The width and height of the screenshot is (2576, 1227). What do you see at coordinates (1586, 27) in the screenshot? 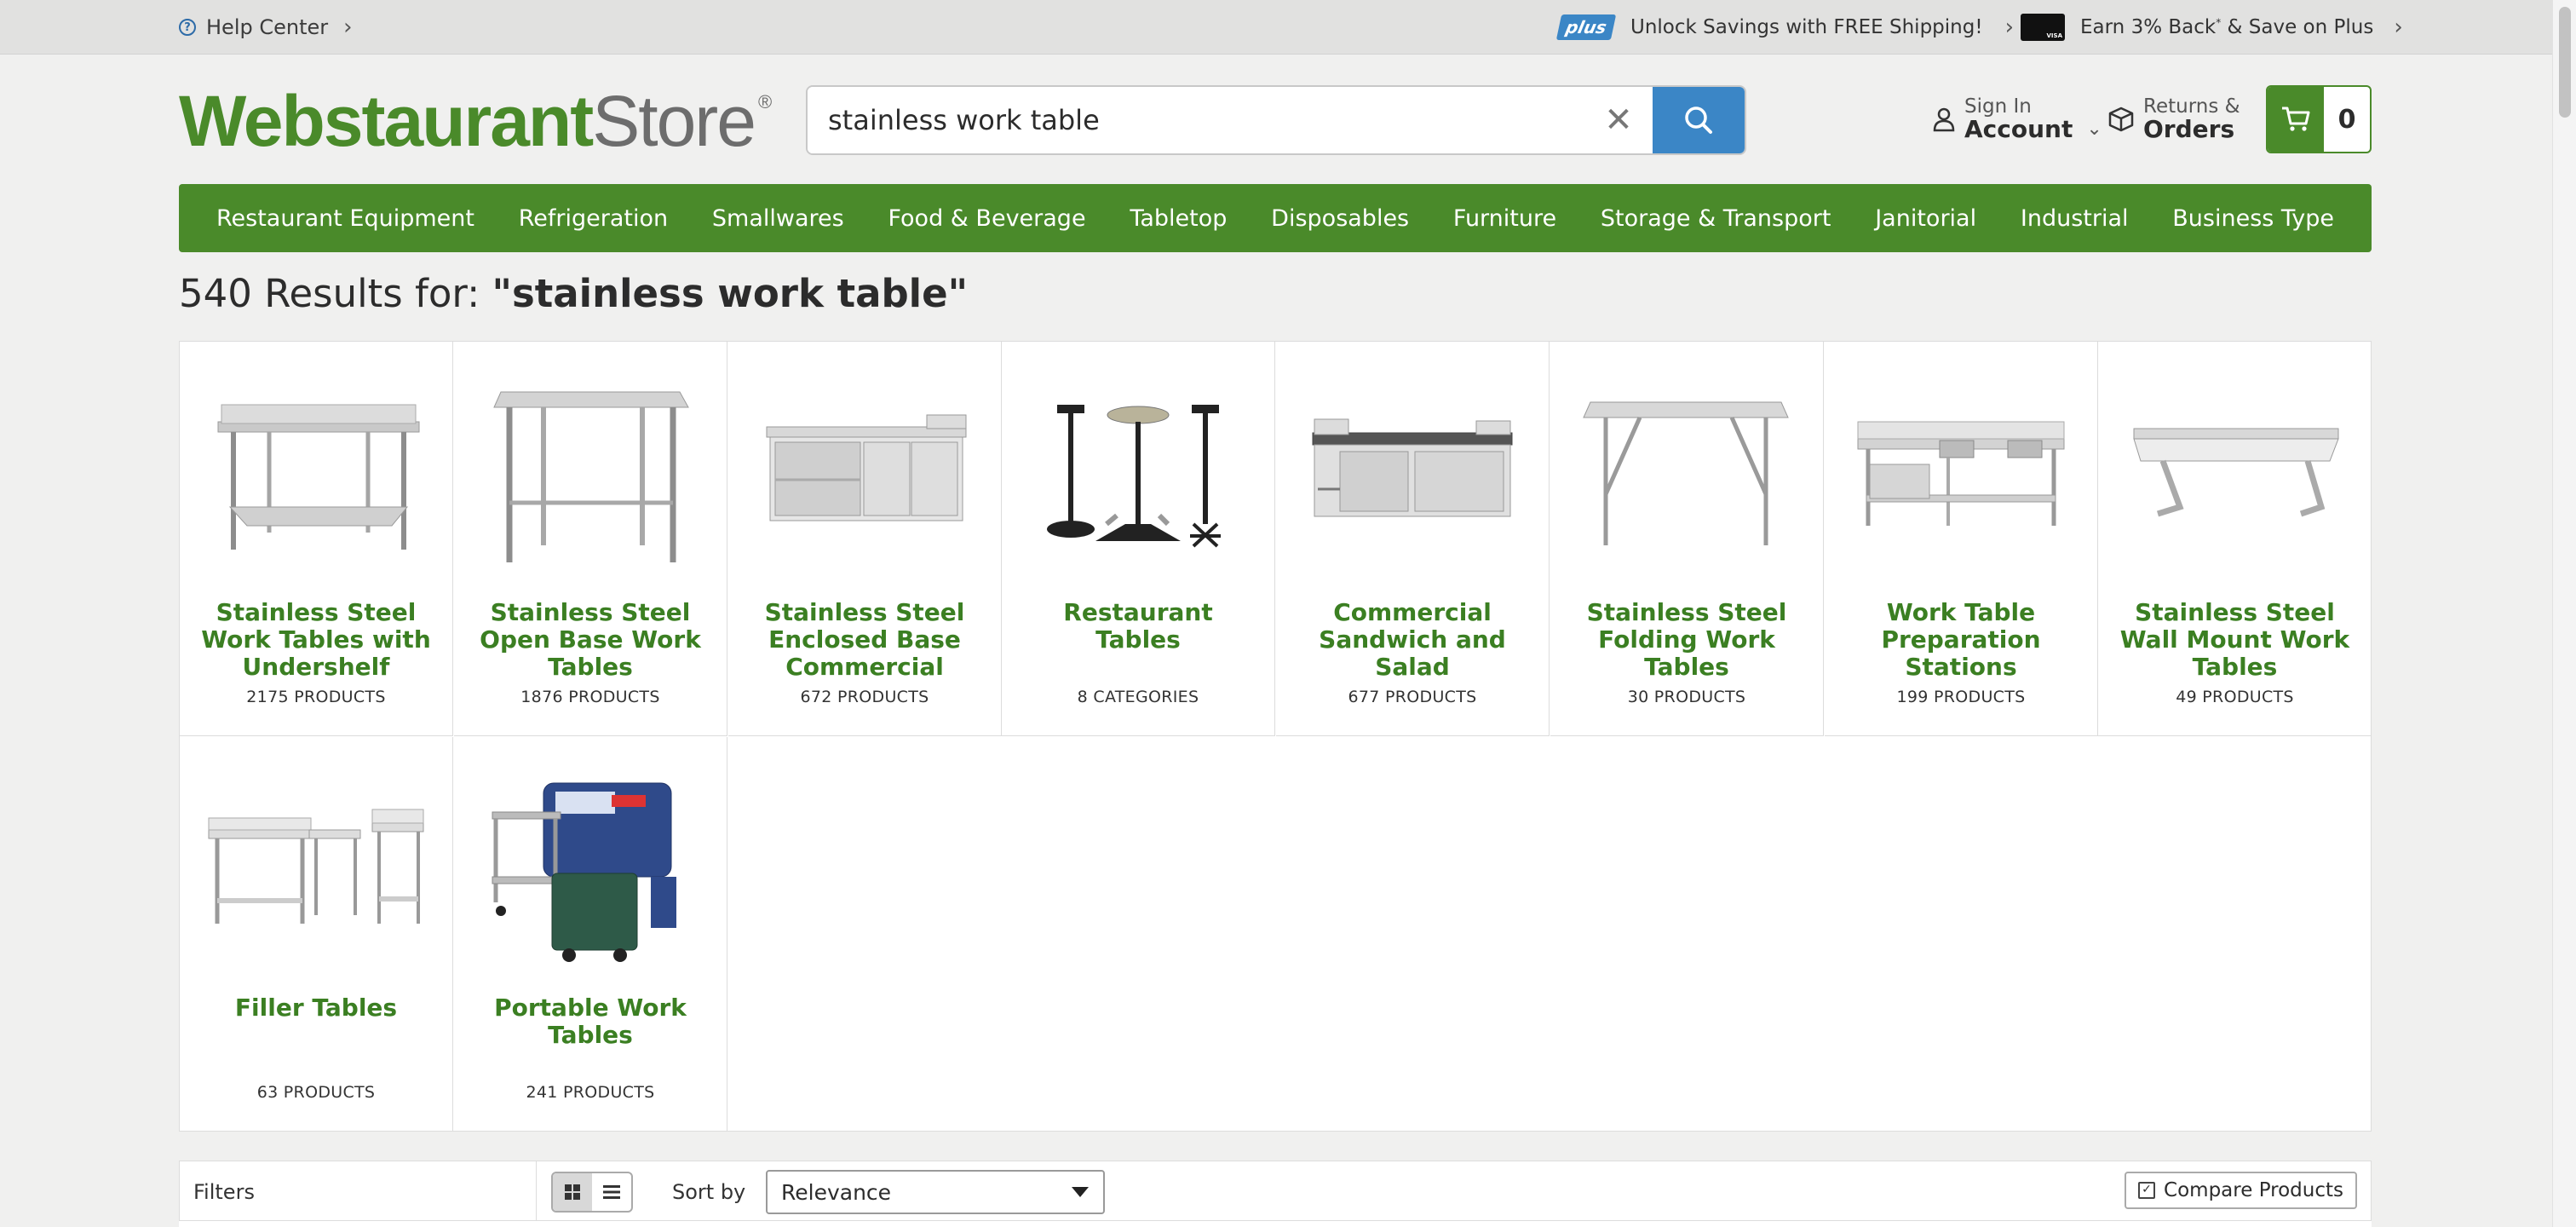
I see `plus-badge: plus` at bounding box center [1586, 27].